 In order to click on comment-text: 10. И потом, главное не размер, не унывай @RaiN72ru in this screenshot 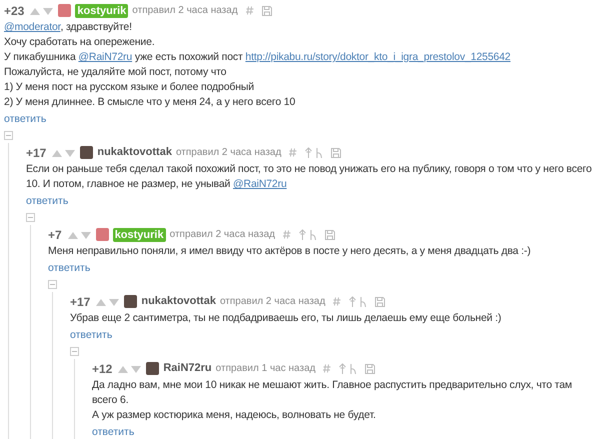, I will do `click(157, 184)`.